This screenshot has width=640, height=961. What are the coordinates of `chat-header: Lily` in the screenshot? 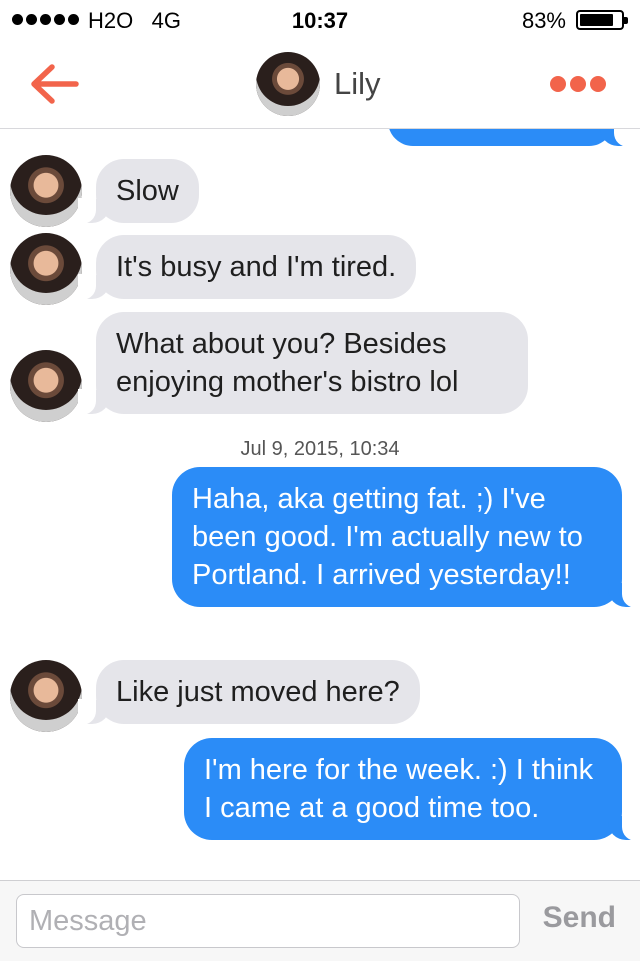 It's located at (320, 84).